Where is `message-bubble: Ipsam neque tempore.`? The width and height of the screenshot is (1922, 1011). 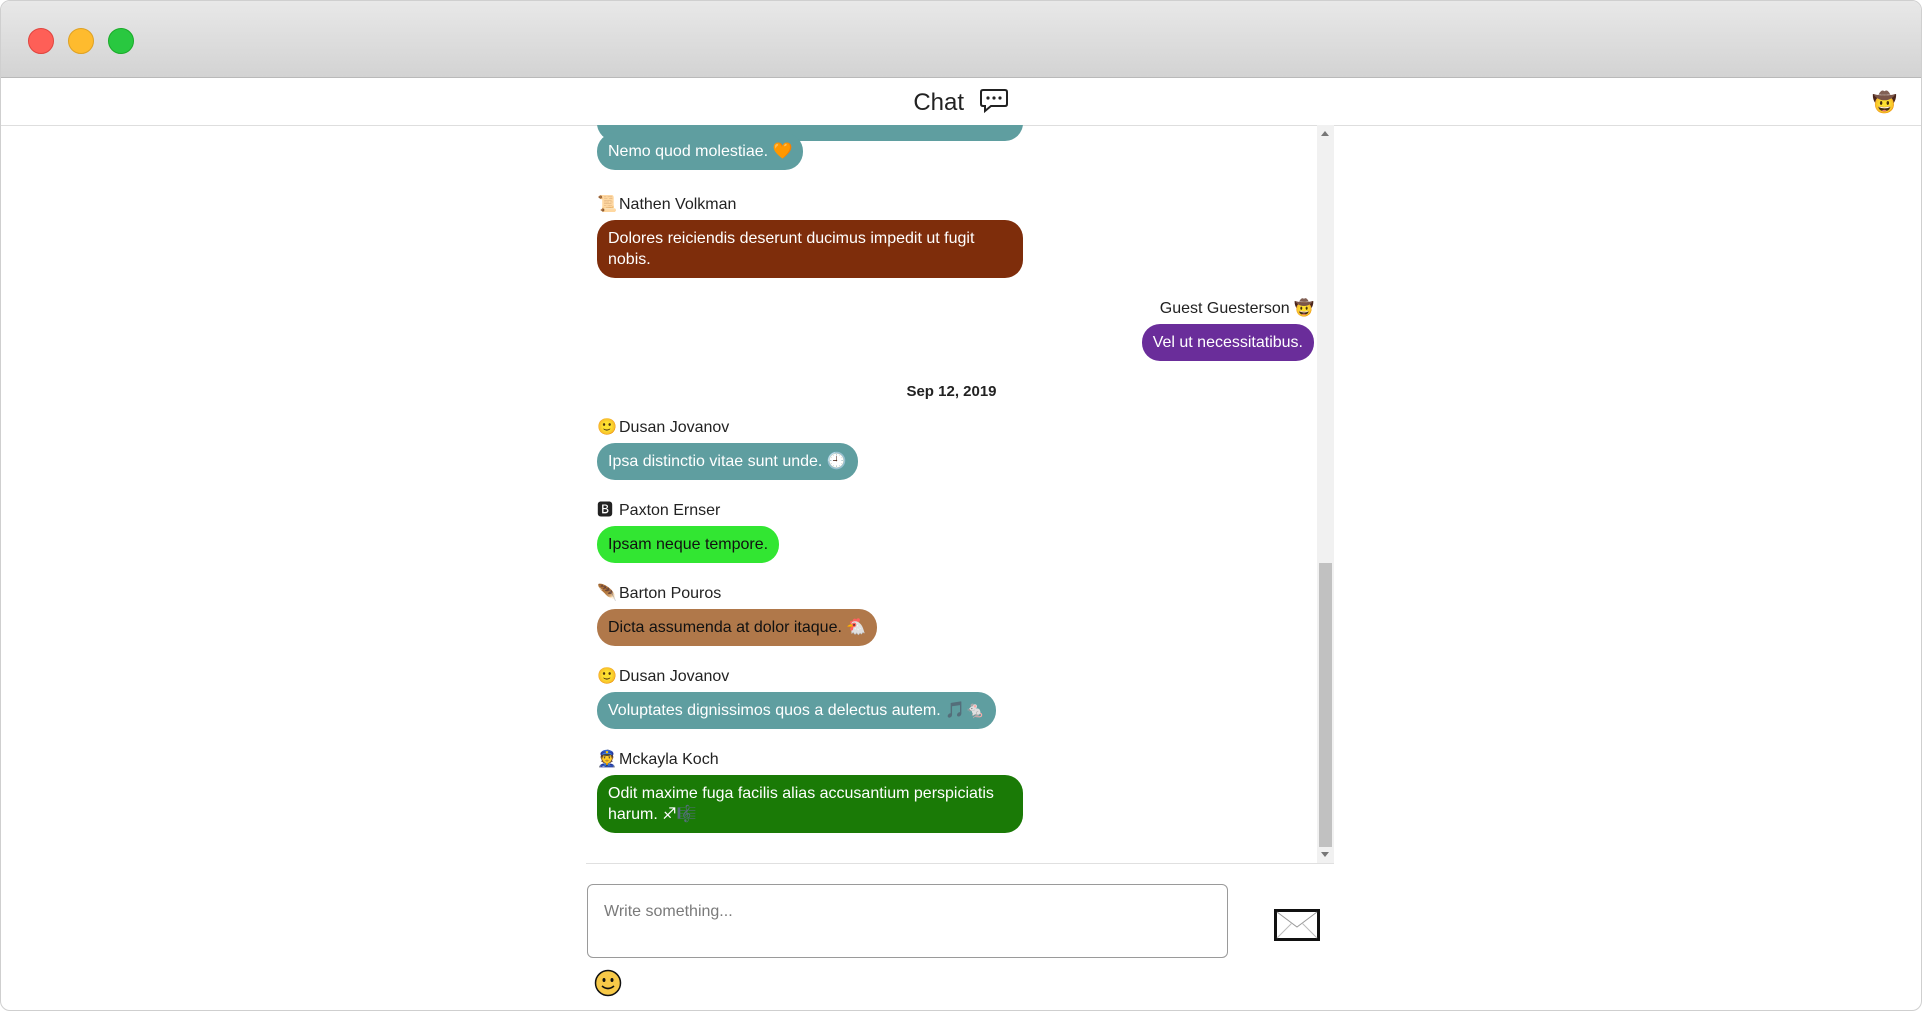 message-bubble: Ipsam neque tempore. is located at coordinates (688, 544).